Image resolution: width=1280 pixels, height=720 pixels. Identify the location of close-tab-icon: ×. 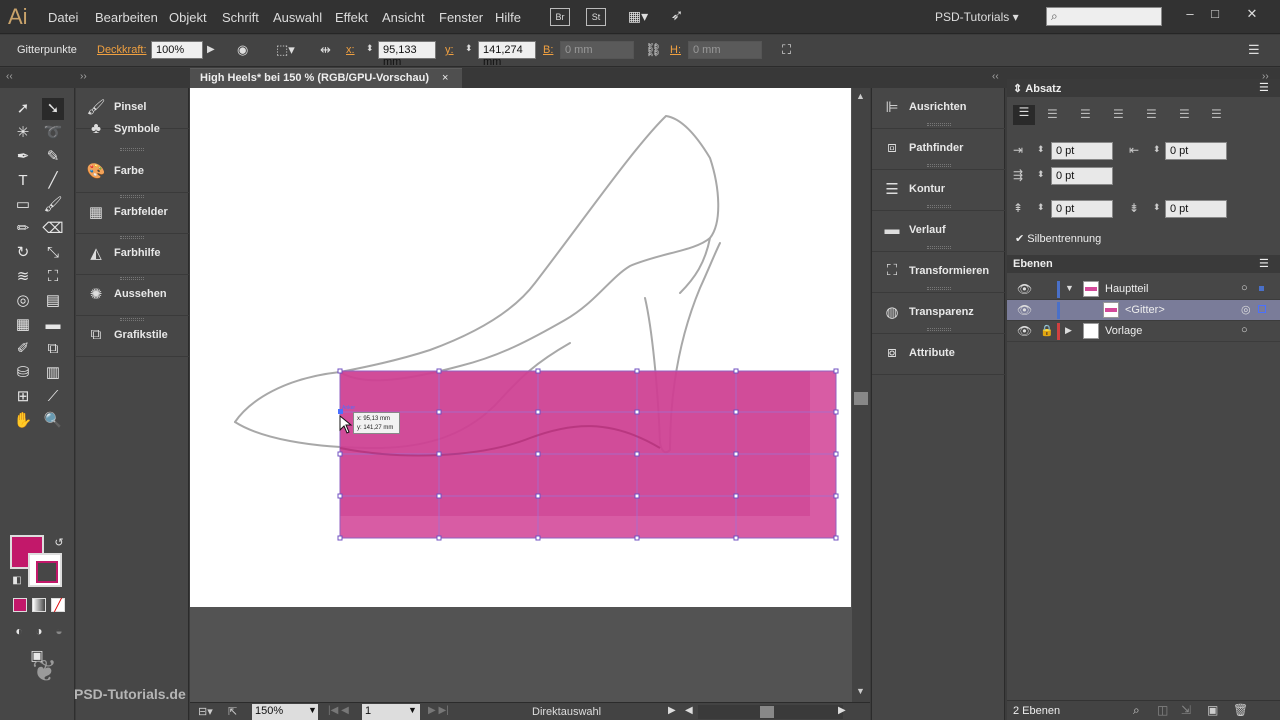
(445, 78).